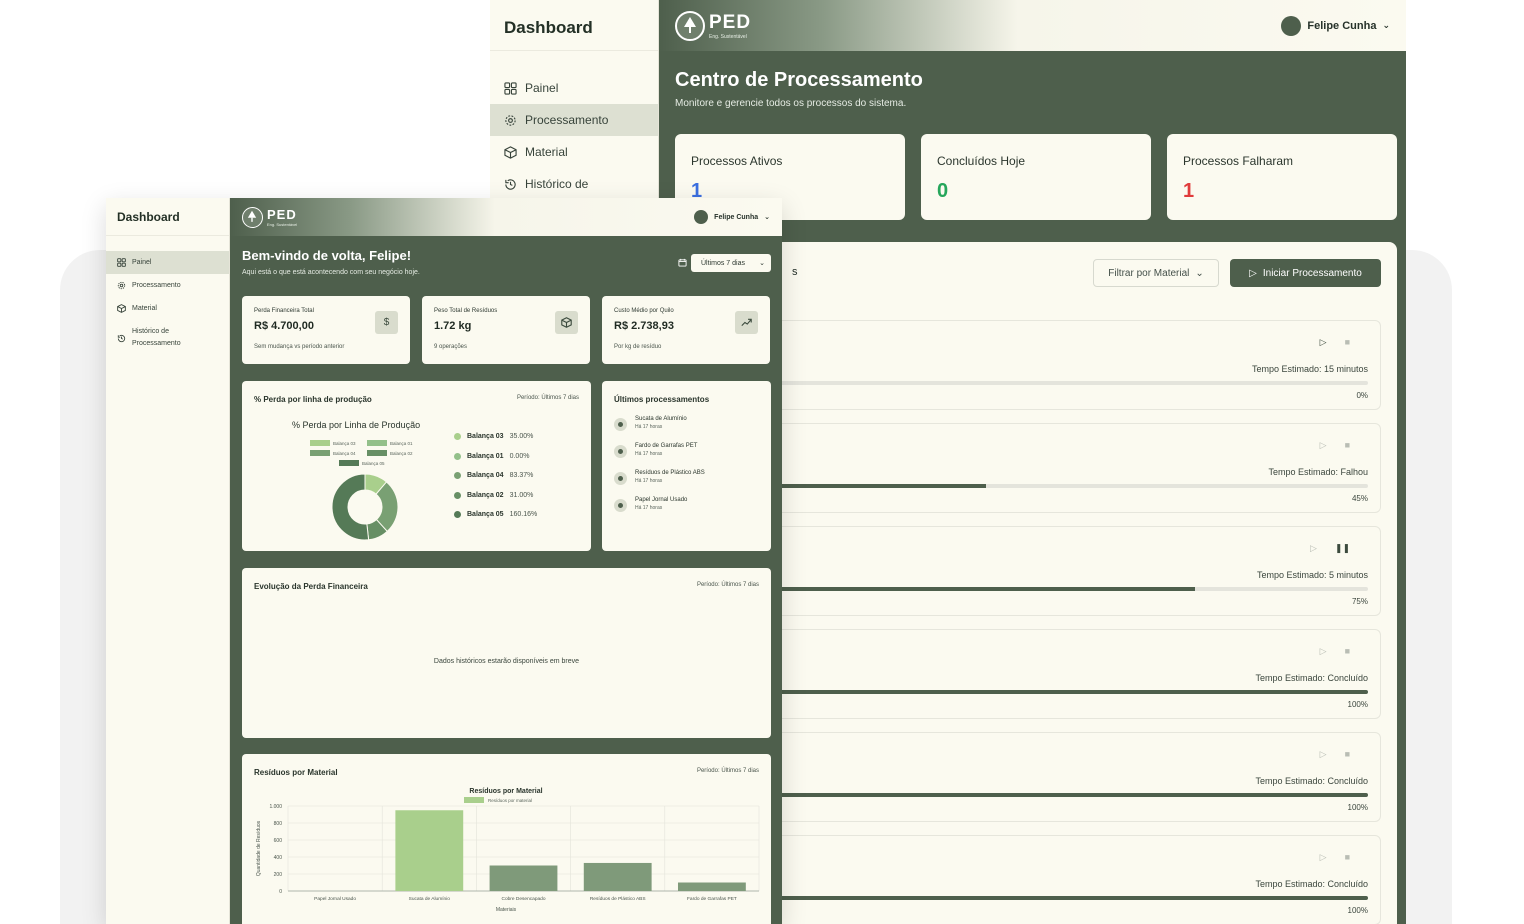  Describe the element at coordinates (333, 443) in the screenshot. I see `legend-entry: Balança 03` at that location.